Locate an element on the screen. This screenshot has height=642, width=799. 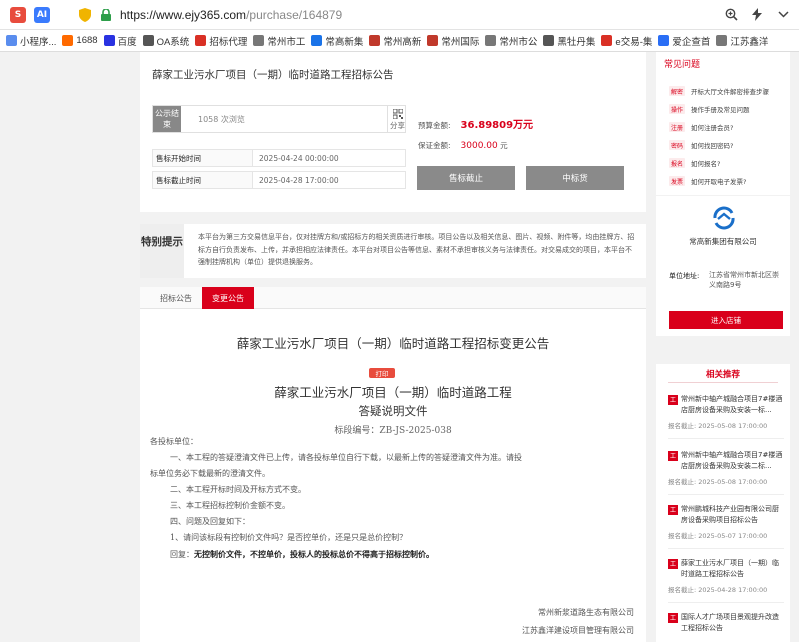
faq-tag: 解密 is located at coordinates (677, 91).